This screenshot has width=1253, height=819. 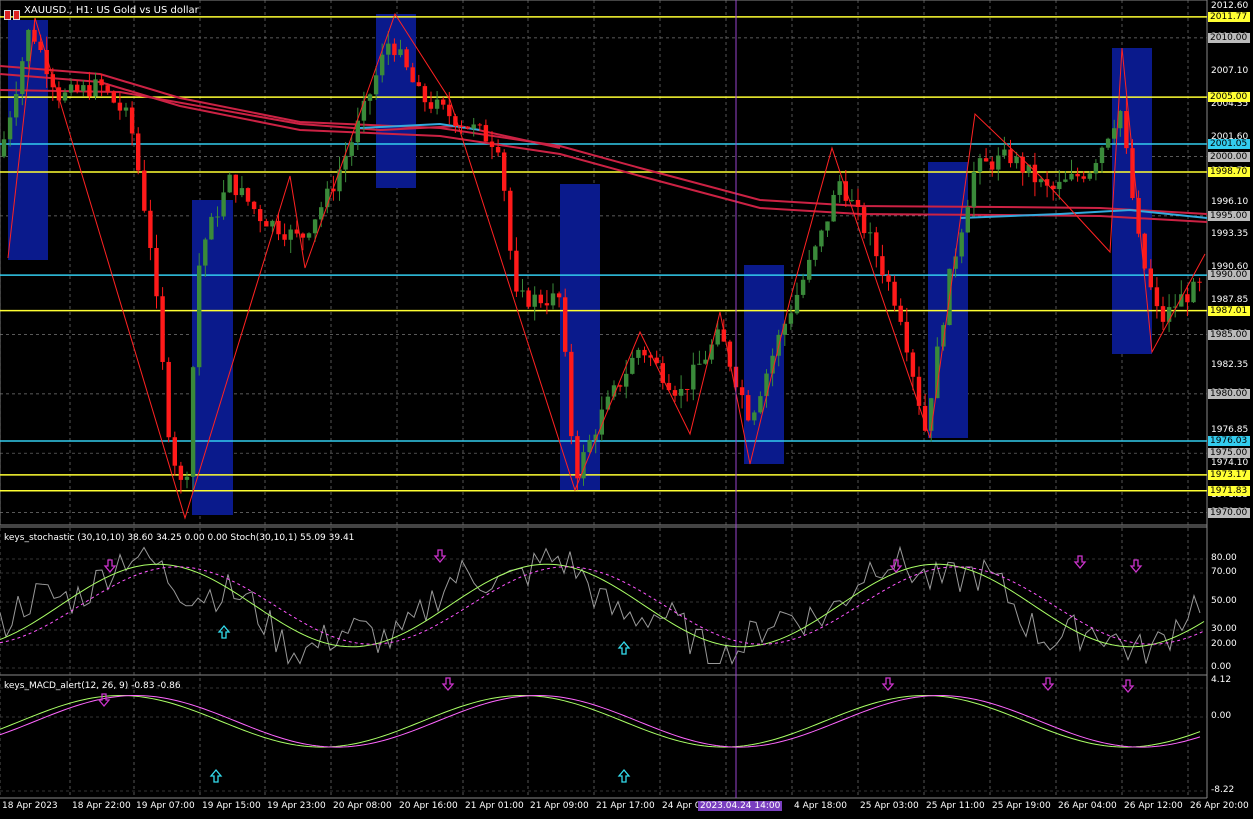 What do you see at coordinates (1230, 430) in the screenshot?
I see `price-axis-label: 1976.85` at bounding box center [1230, 430].